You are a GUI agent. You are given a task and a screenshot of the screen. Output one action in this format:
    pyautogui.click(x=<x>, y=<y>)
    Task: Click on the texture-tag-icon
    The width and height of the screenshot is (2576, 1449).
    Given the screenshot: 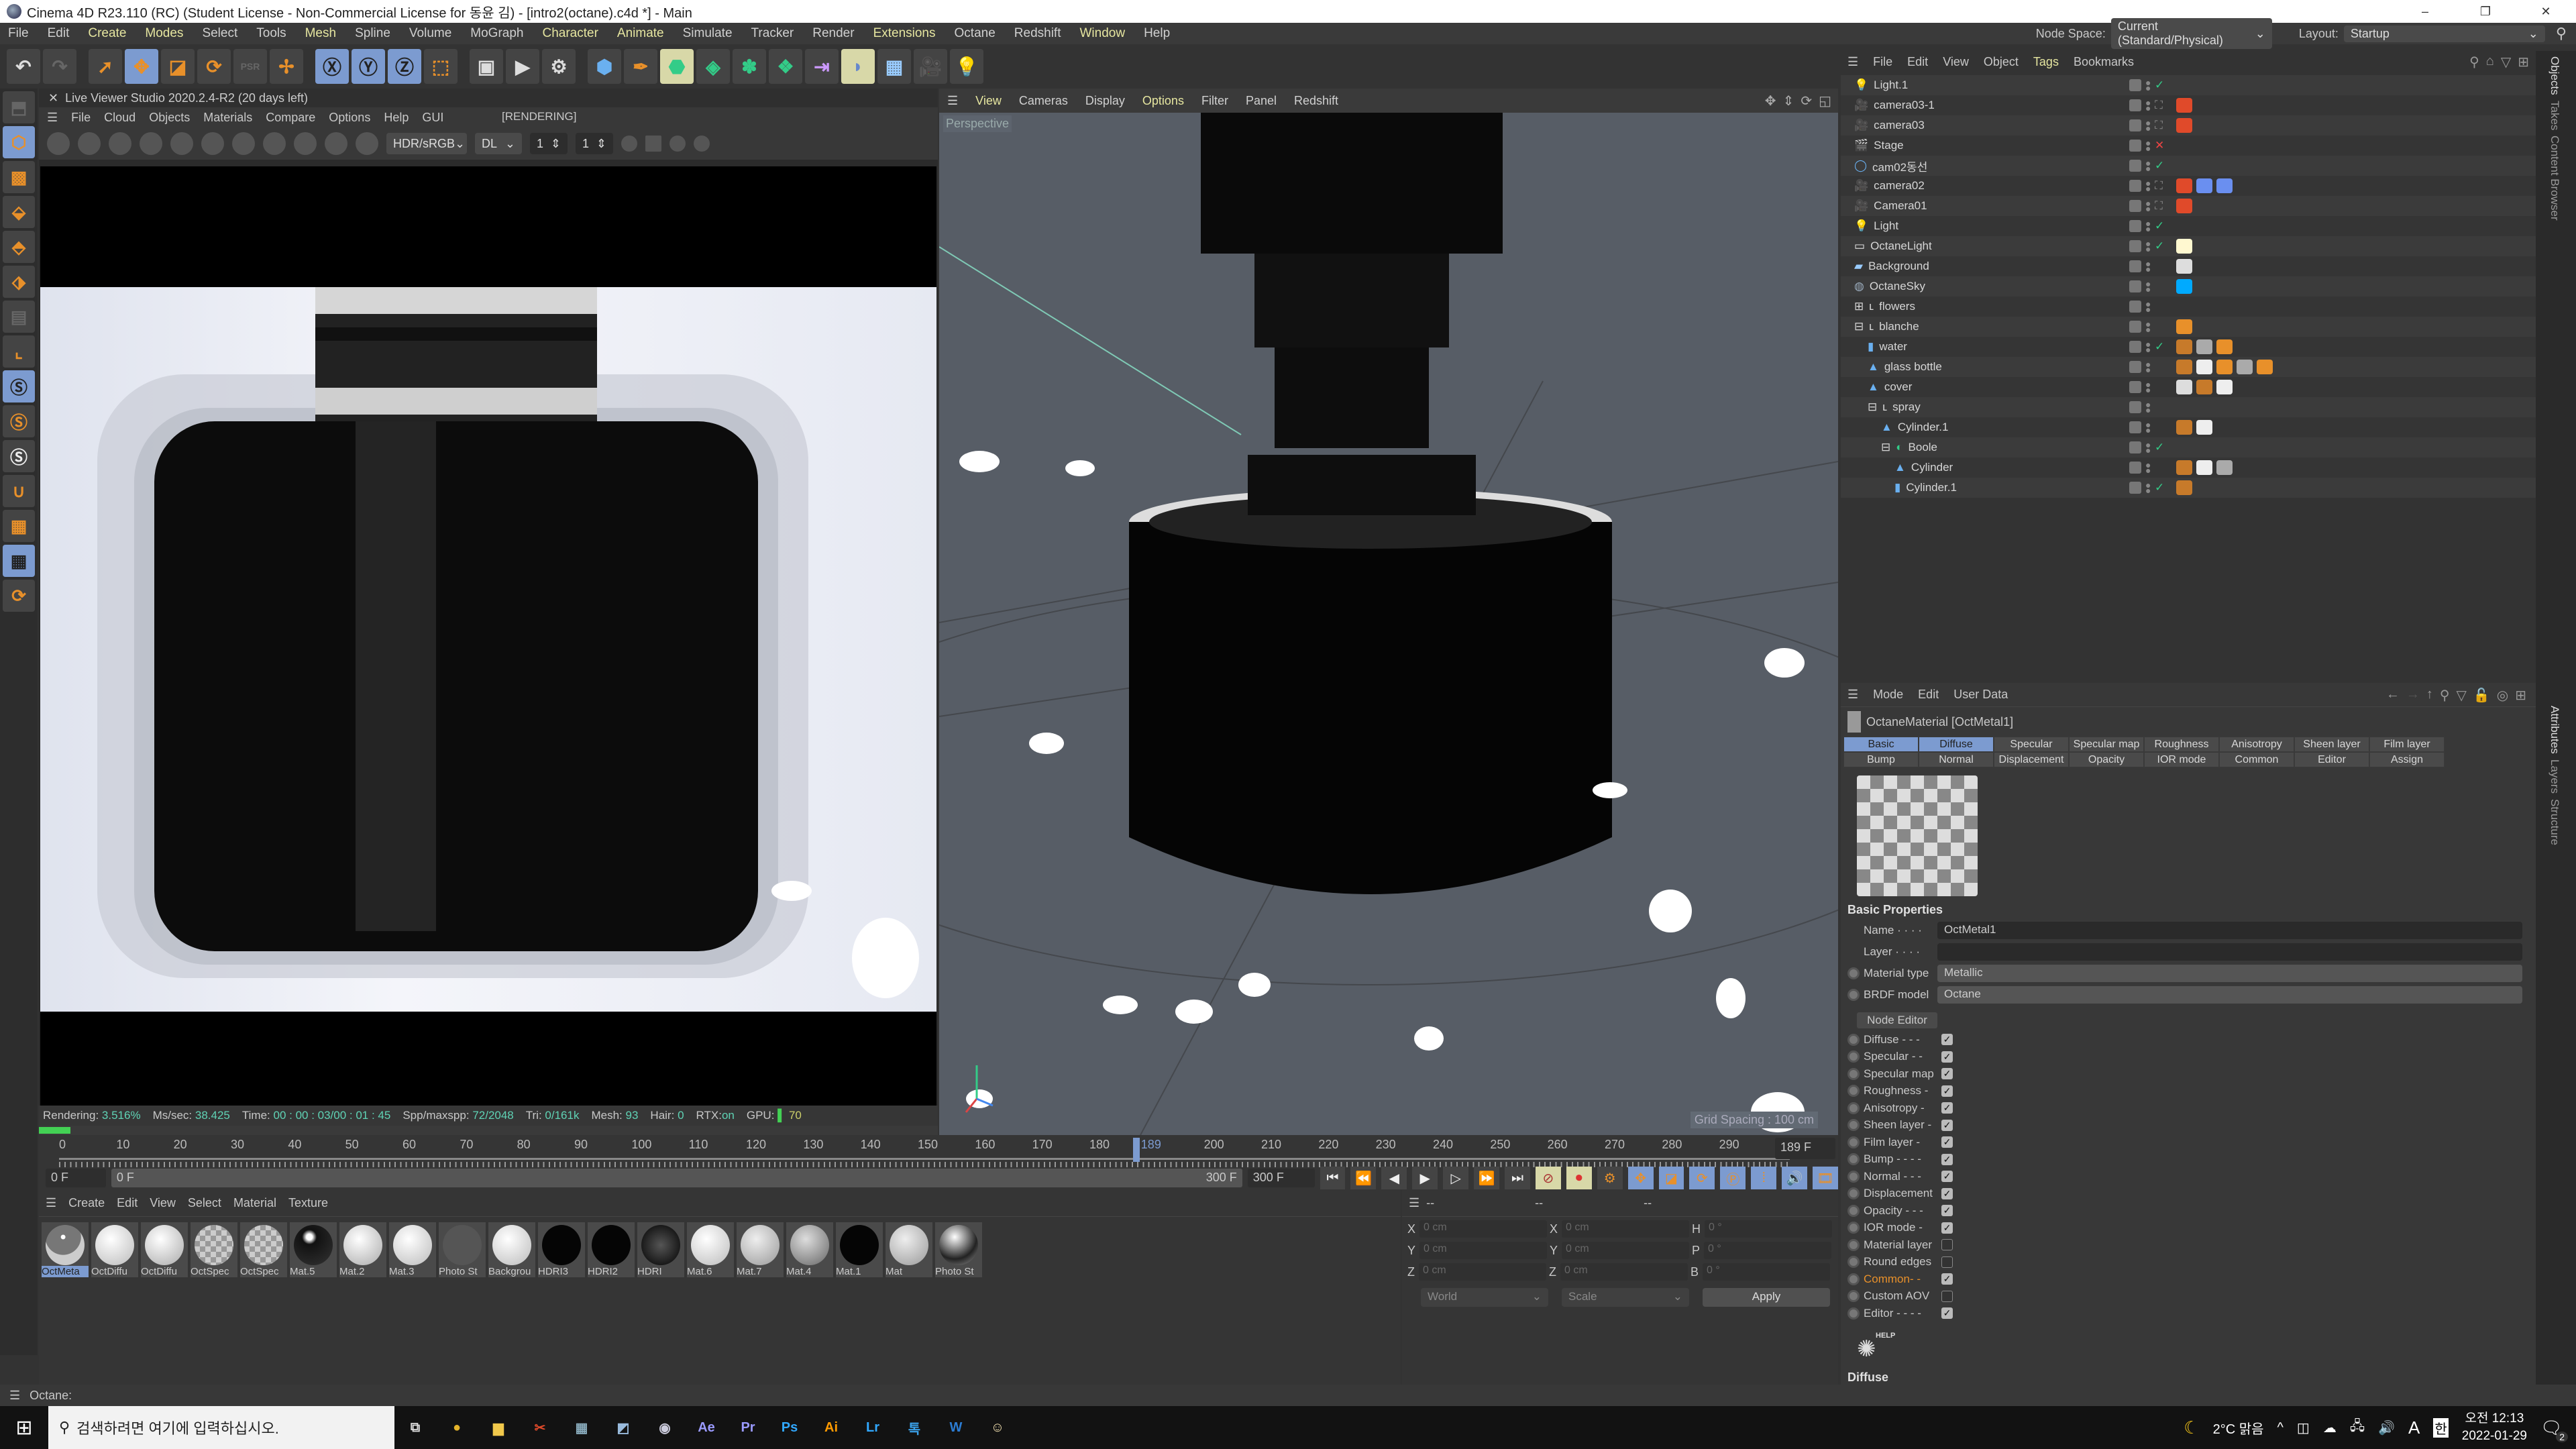 What is the action you would take?
    pyautogui.click(x=2204, y=346)
    